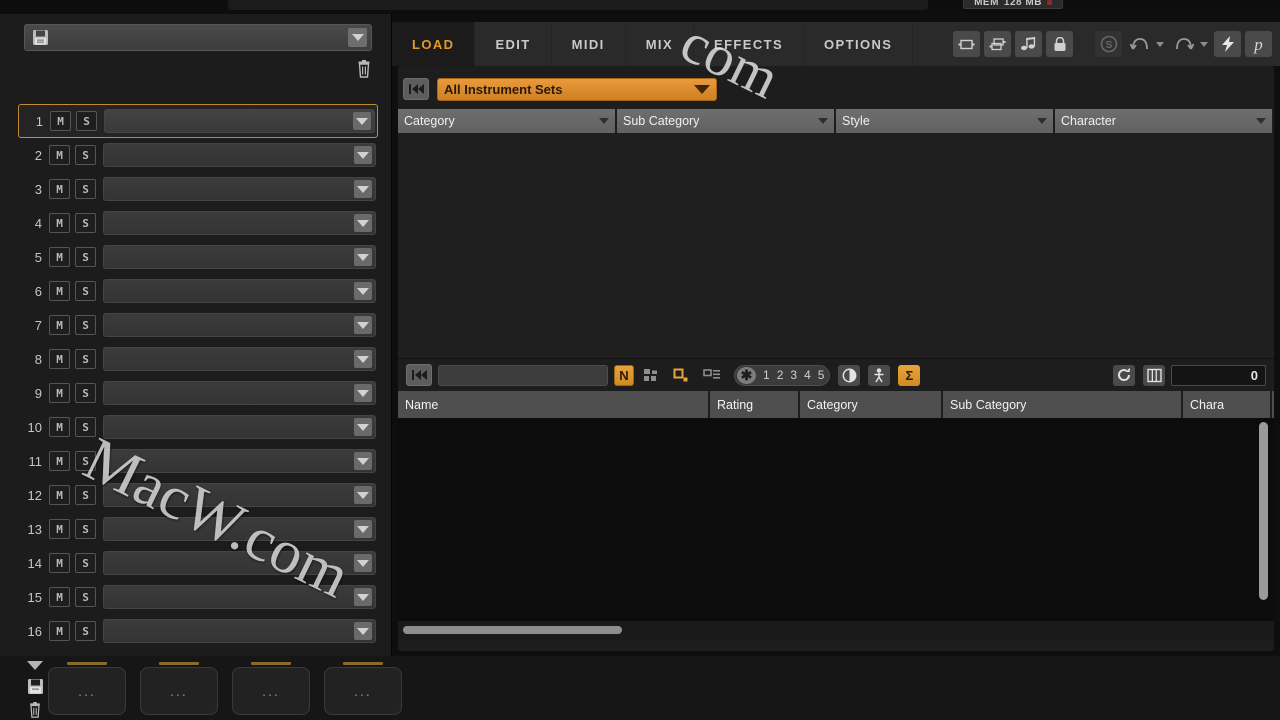 The image size is (1280, 720). I want to click on columns-icon, so click(1154, 375).